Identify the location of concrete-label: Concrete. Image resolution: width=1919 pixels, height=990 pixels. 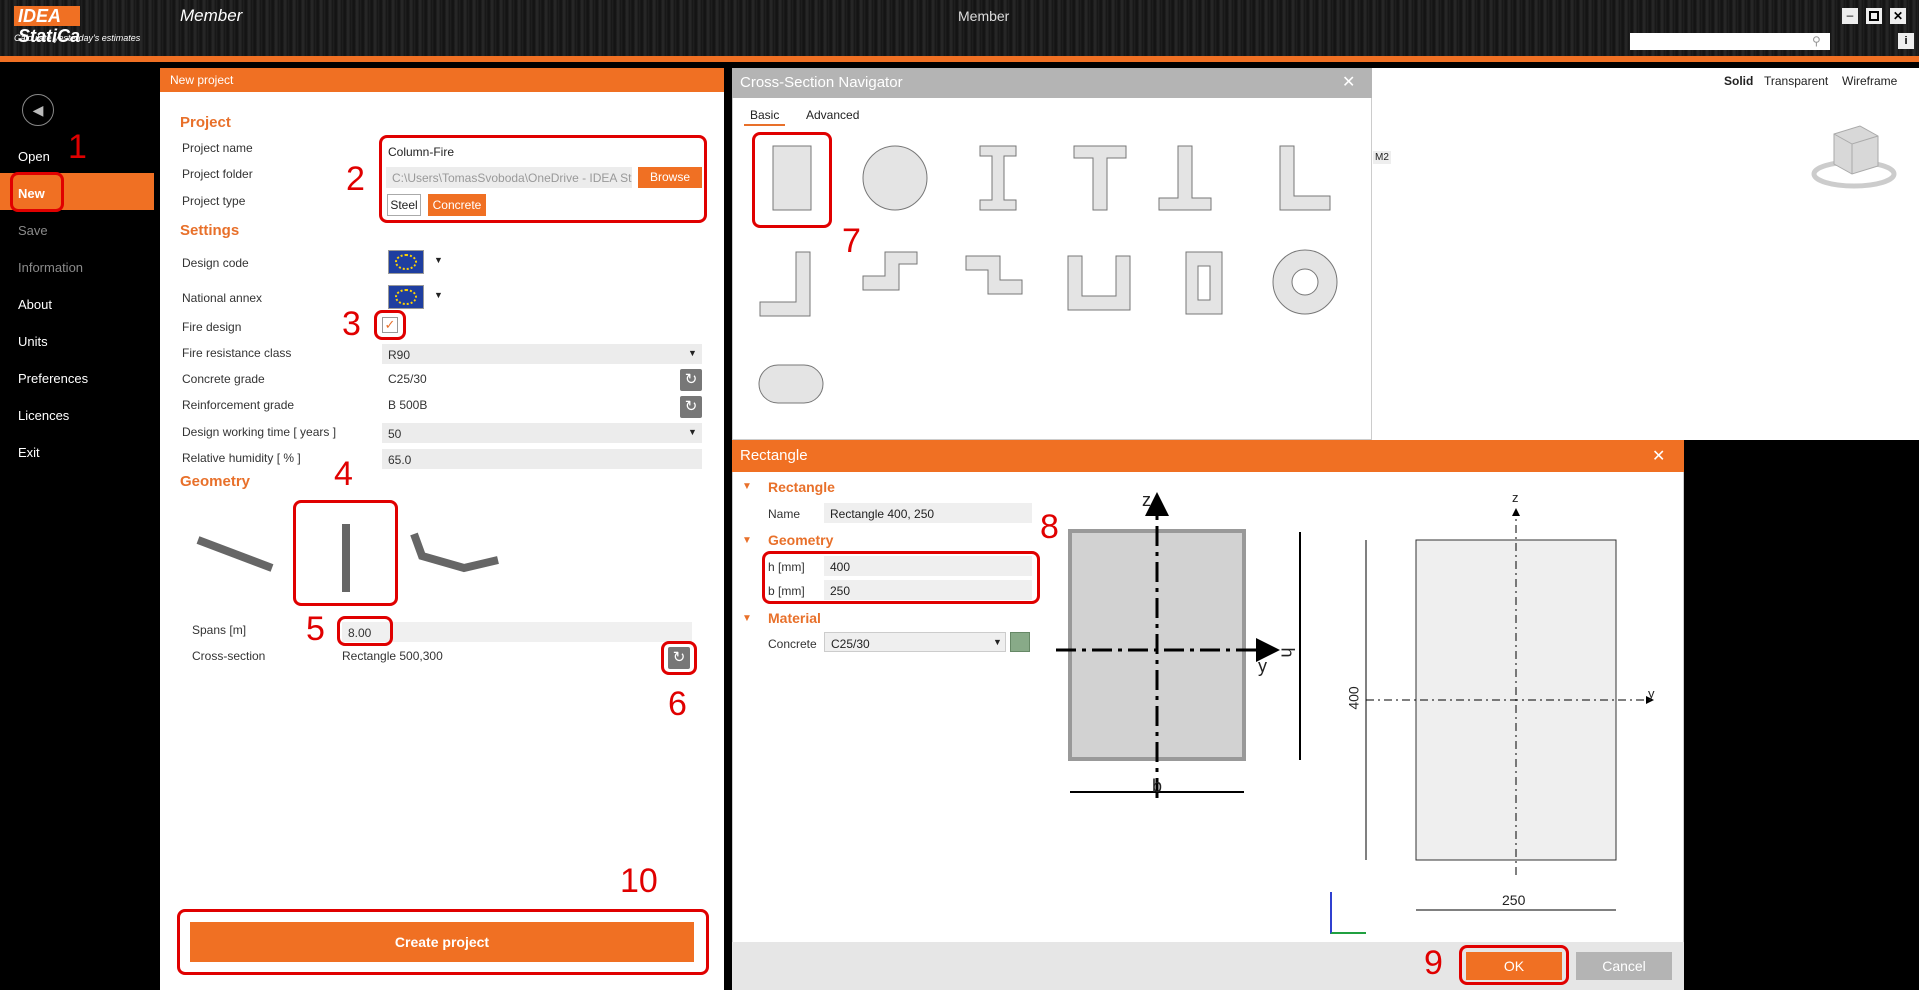
(792, 644).